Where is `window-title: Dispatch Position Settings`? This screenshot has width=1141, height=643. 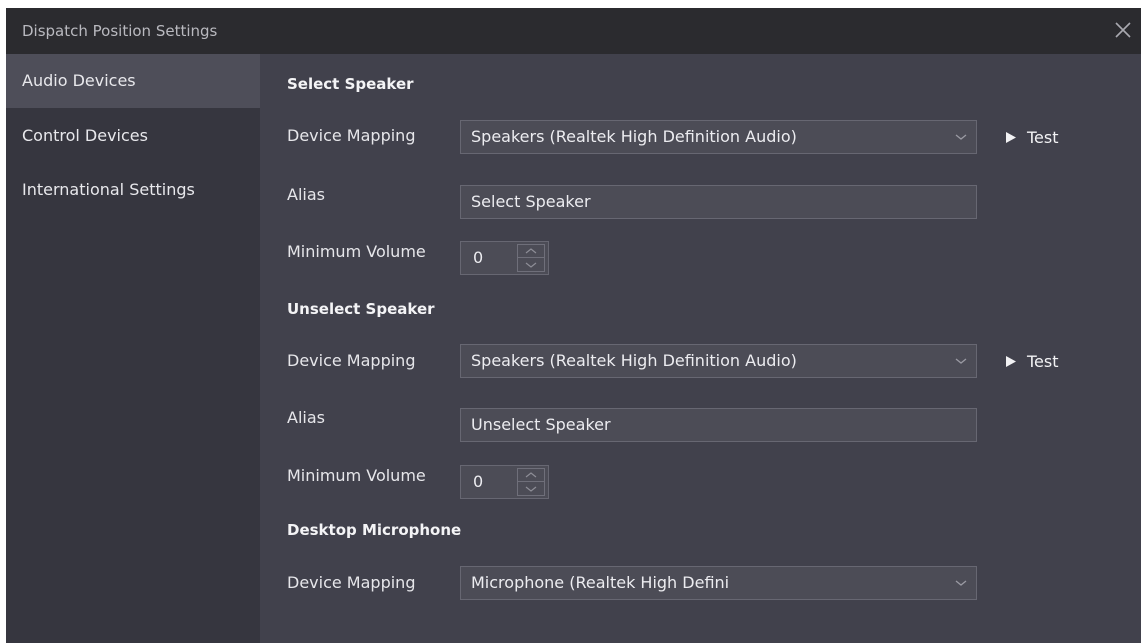
window-title: Dispatch Position Settings is located at coordinates (120, 31).